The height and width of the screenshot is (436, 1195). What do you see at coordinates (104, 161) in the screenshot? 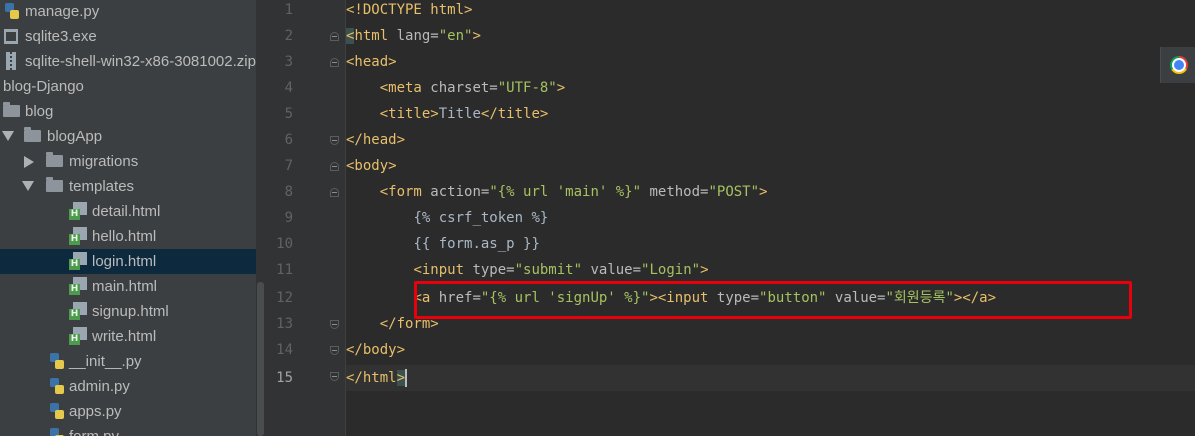
I see `tree-item-label: migrations` at bounding box center [104, 161].